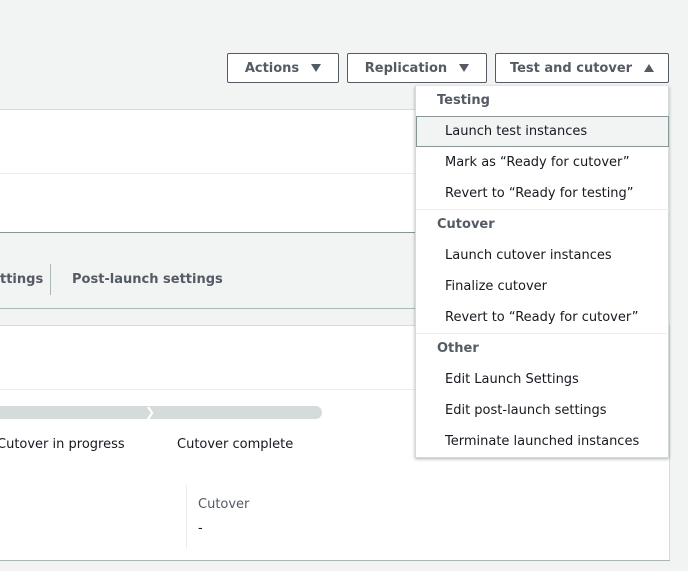 Image resolution: width=688 pixels, height=571 pixels. Describe the element at coordinates (235, 444) in the screenshot. I see `step-cutover-complete: Cutover complete` at that location.